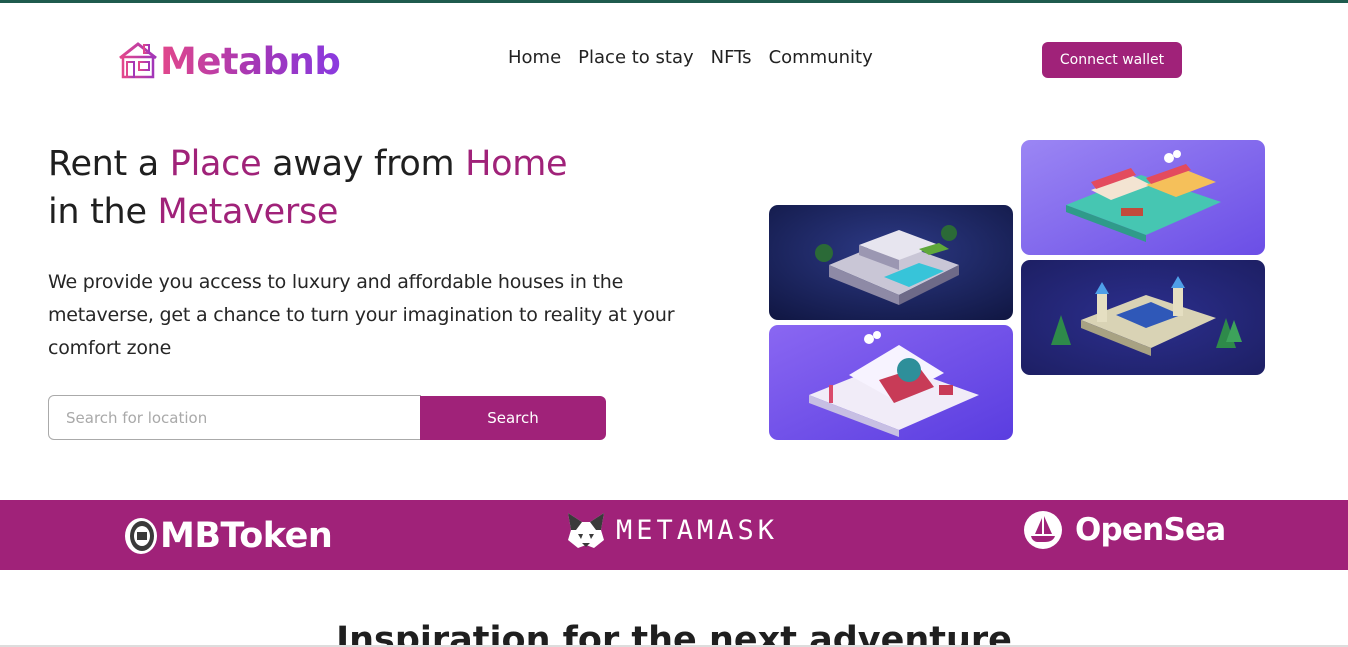 This screenshot has width=1348, height=647. Describe the element at coordinates (246, 536) in the screenshot. I see `partner-name: MBToken` at that location.